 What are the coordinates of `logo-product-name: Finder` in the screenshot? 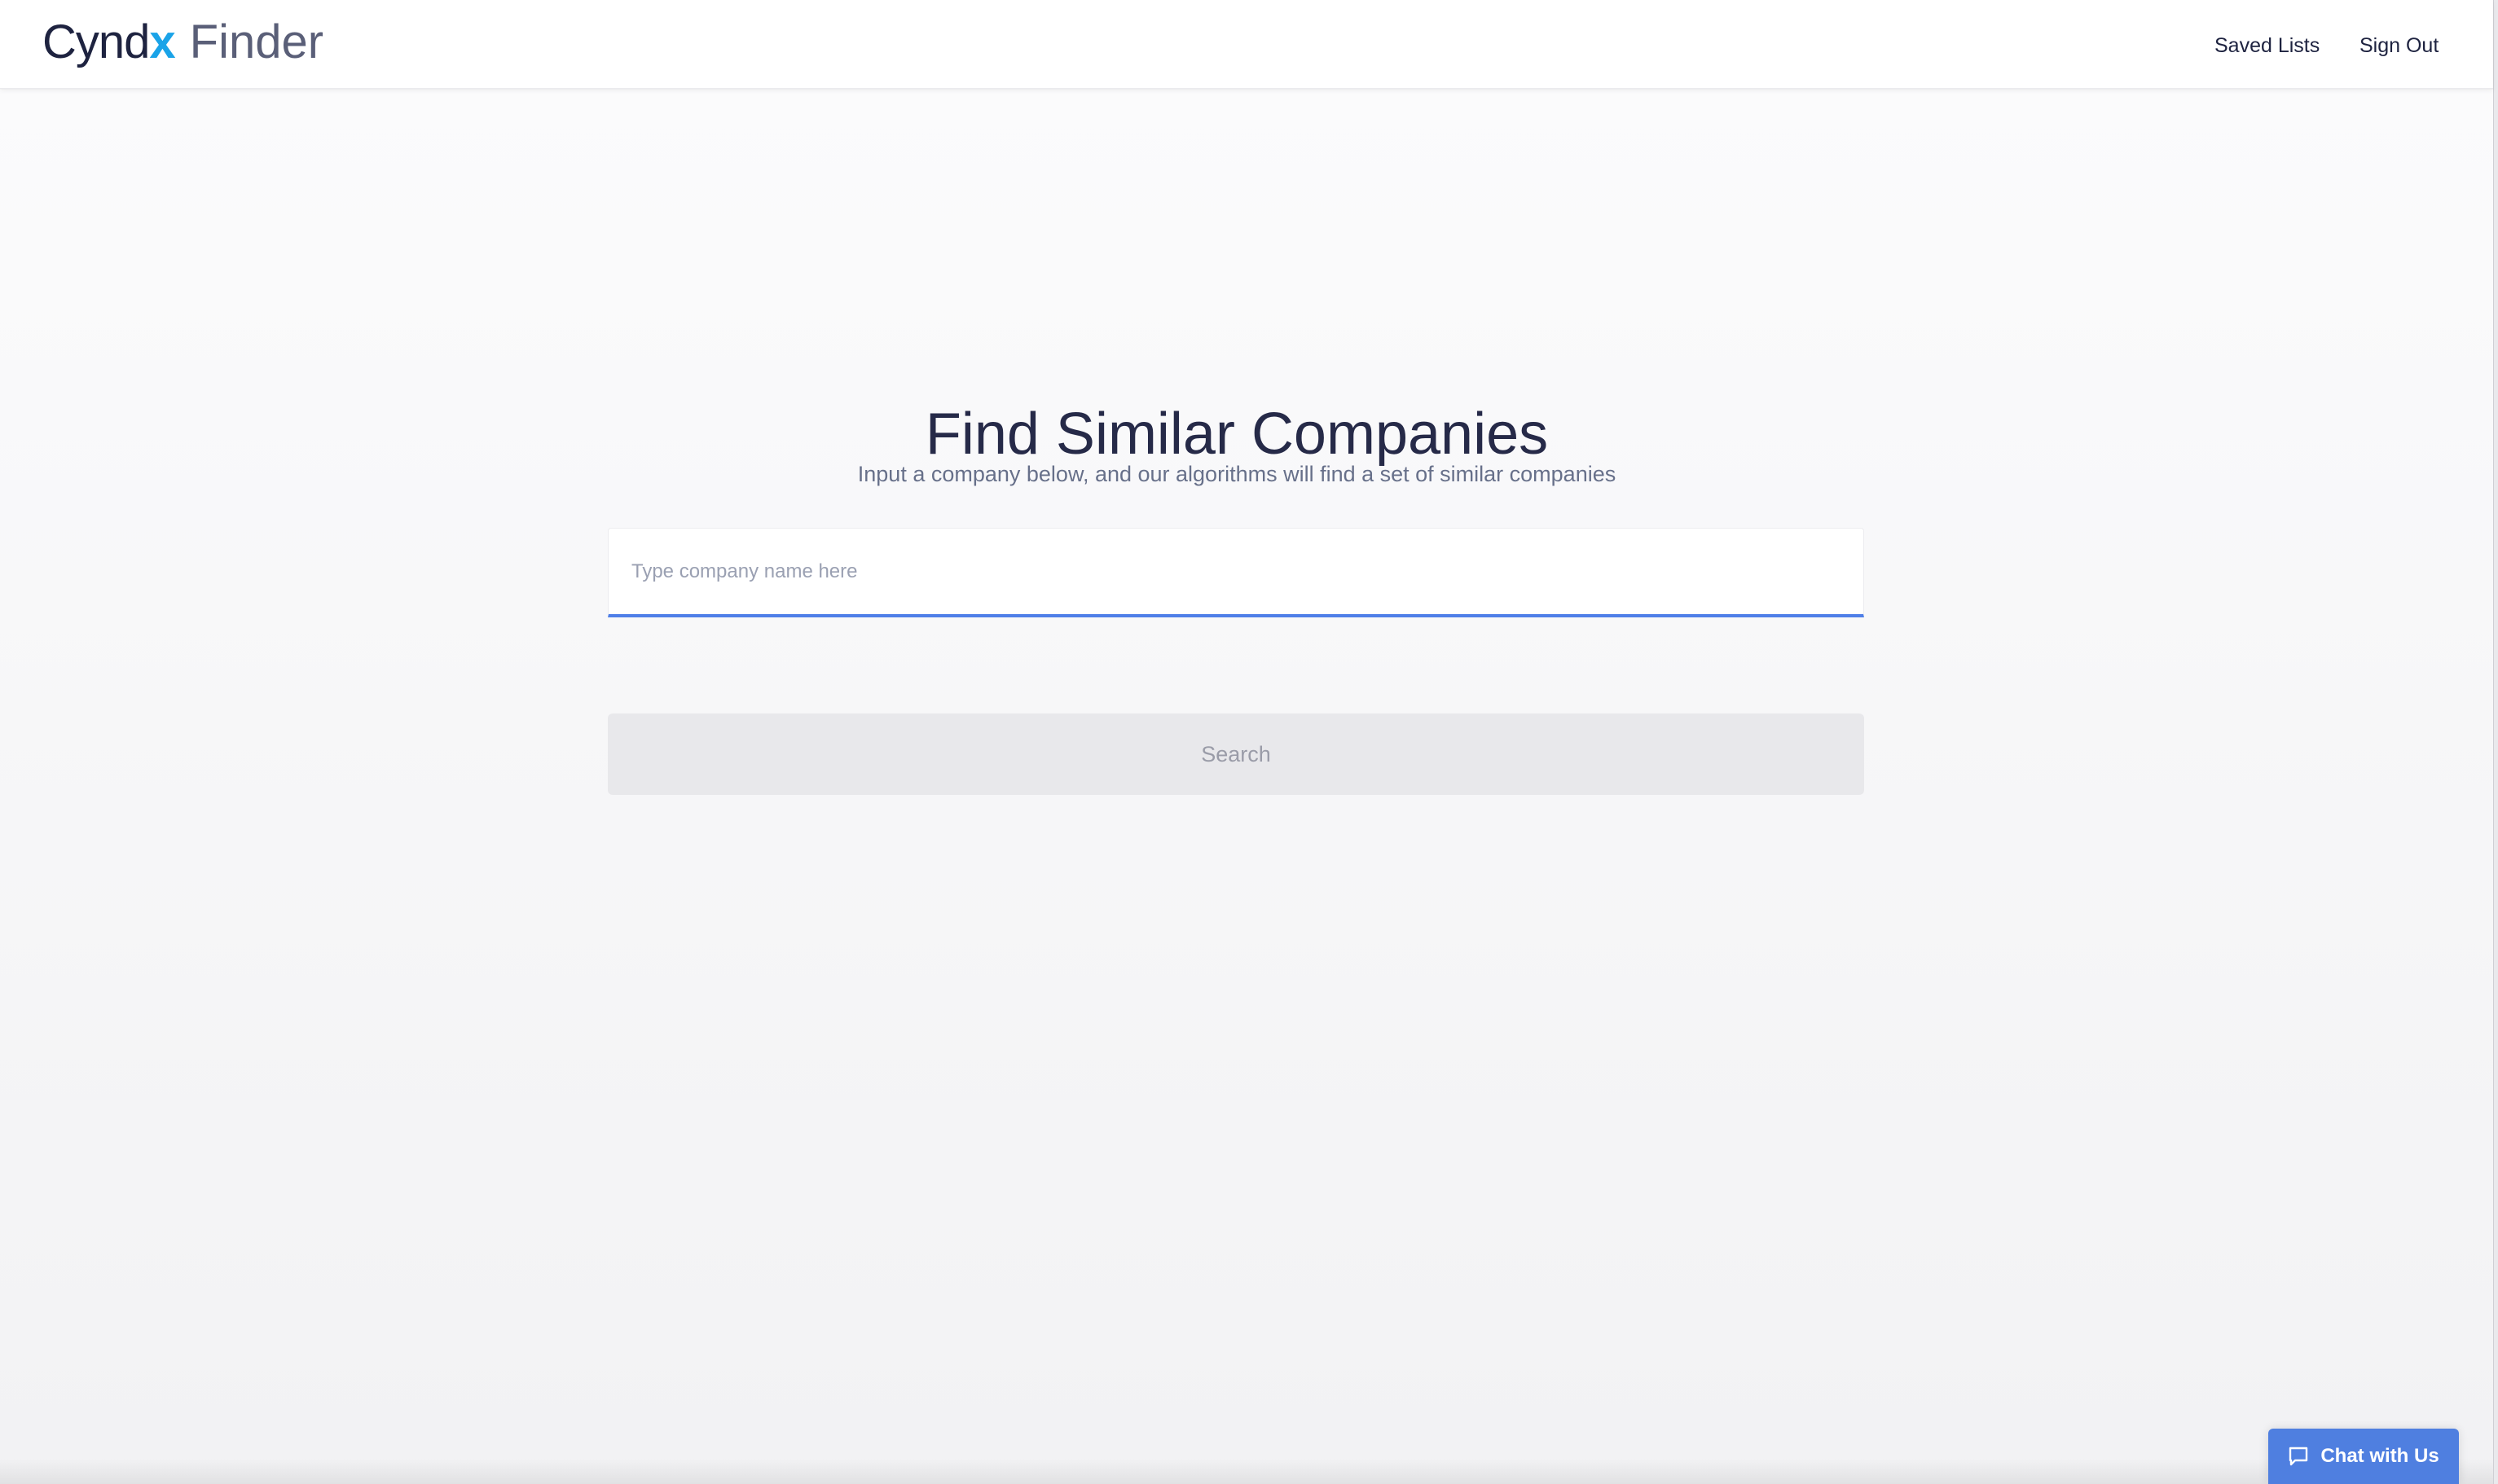 It's located at (256, 41).